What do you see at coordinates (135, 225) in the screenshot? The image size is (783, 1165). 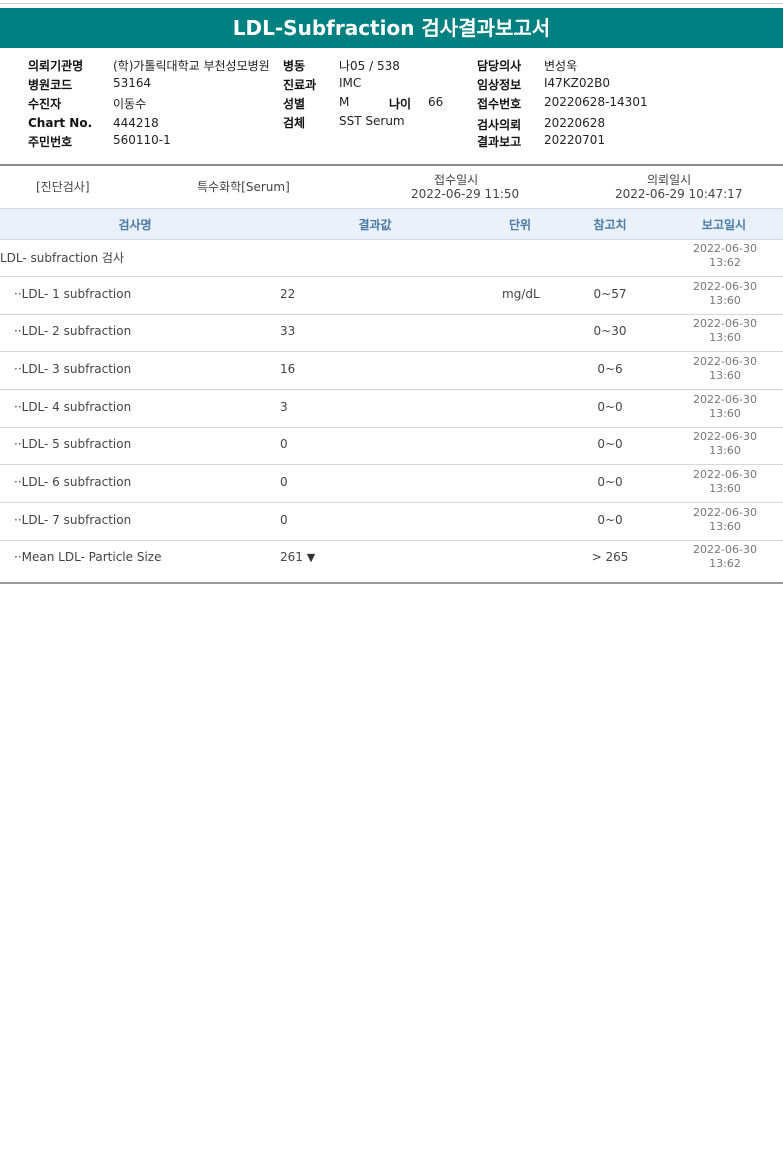 I see `col-test-name: 검사명` at bounding box center [135, 225].